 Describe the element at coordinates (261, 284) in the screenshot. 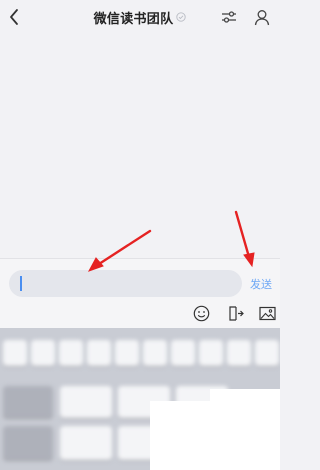

I see `send-button: 发送` at that location.